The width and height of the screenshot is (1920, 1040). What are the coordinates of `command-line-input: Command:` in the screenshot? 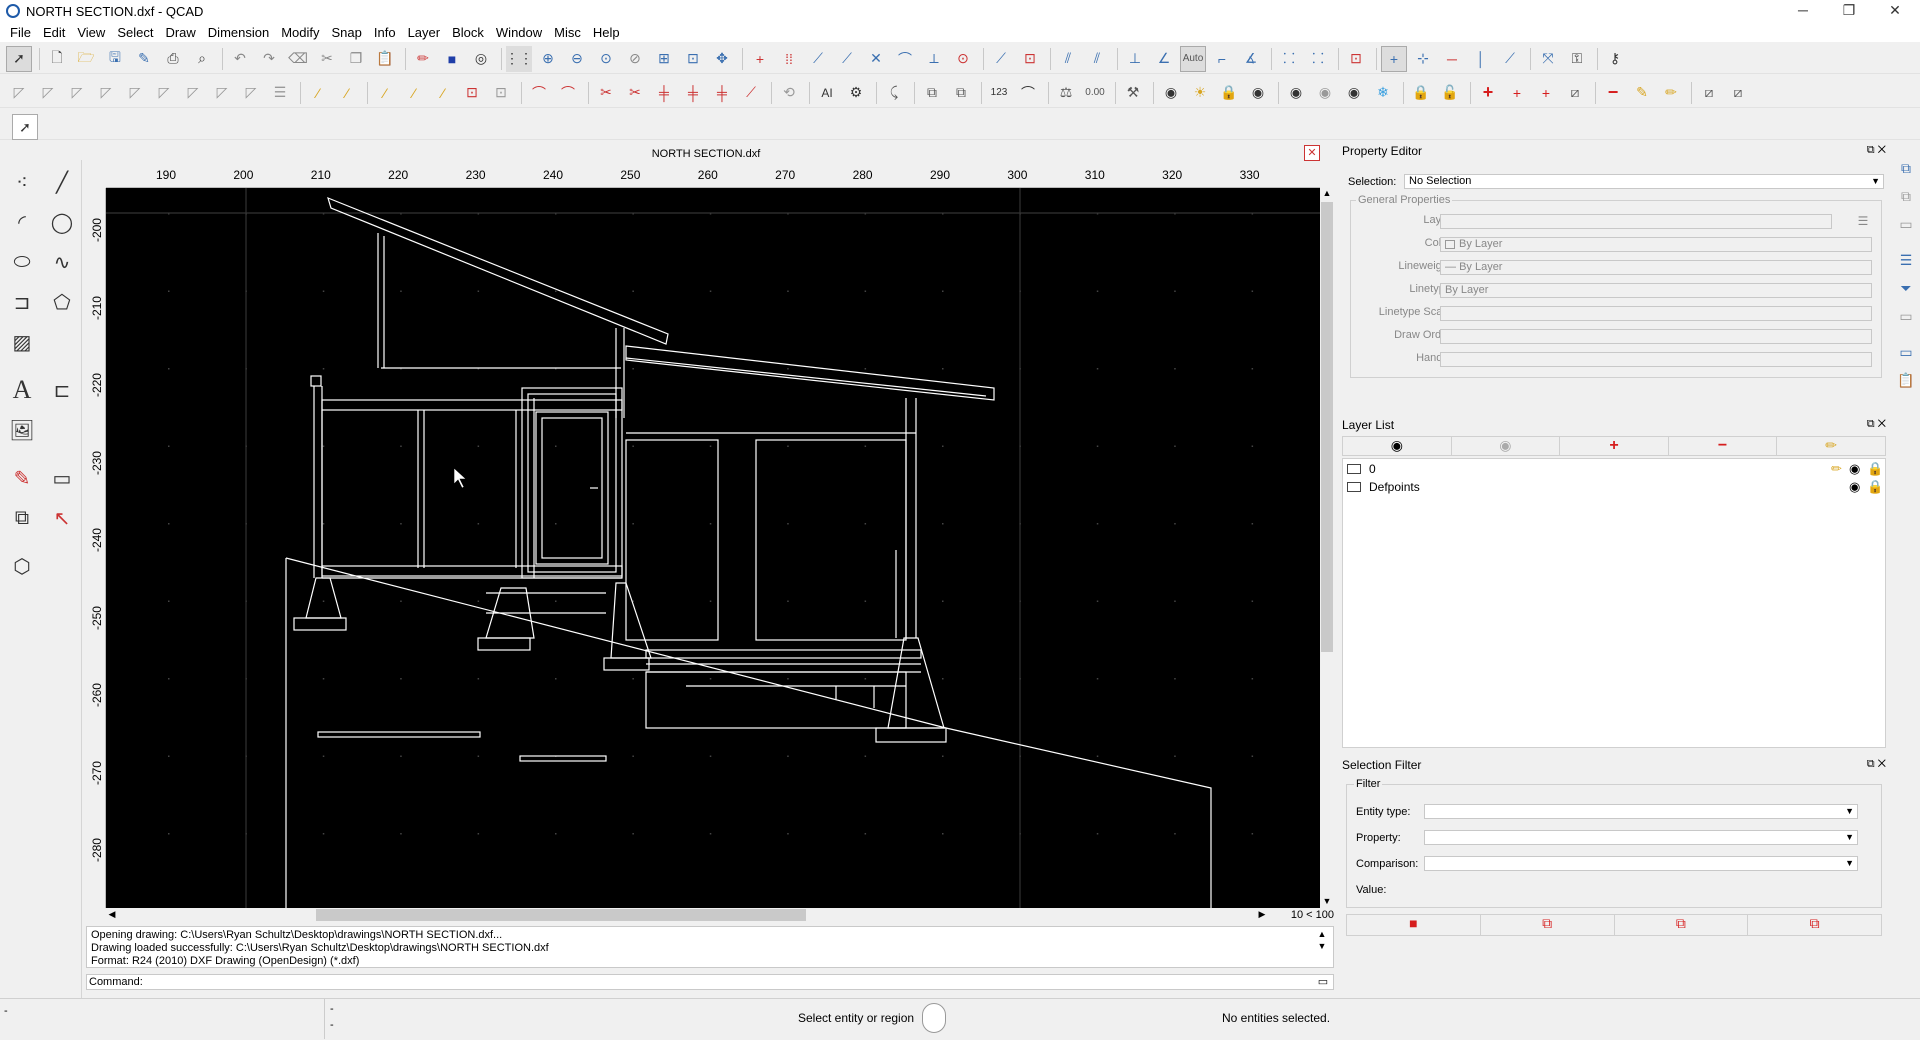 It's located at (710, 982).